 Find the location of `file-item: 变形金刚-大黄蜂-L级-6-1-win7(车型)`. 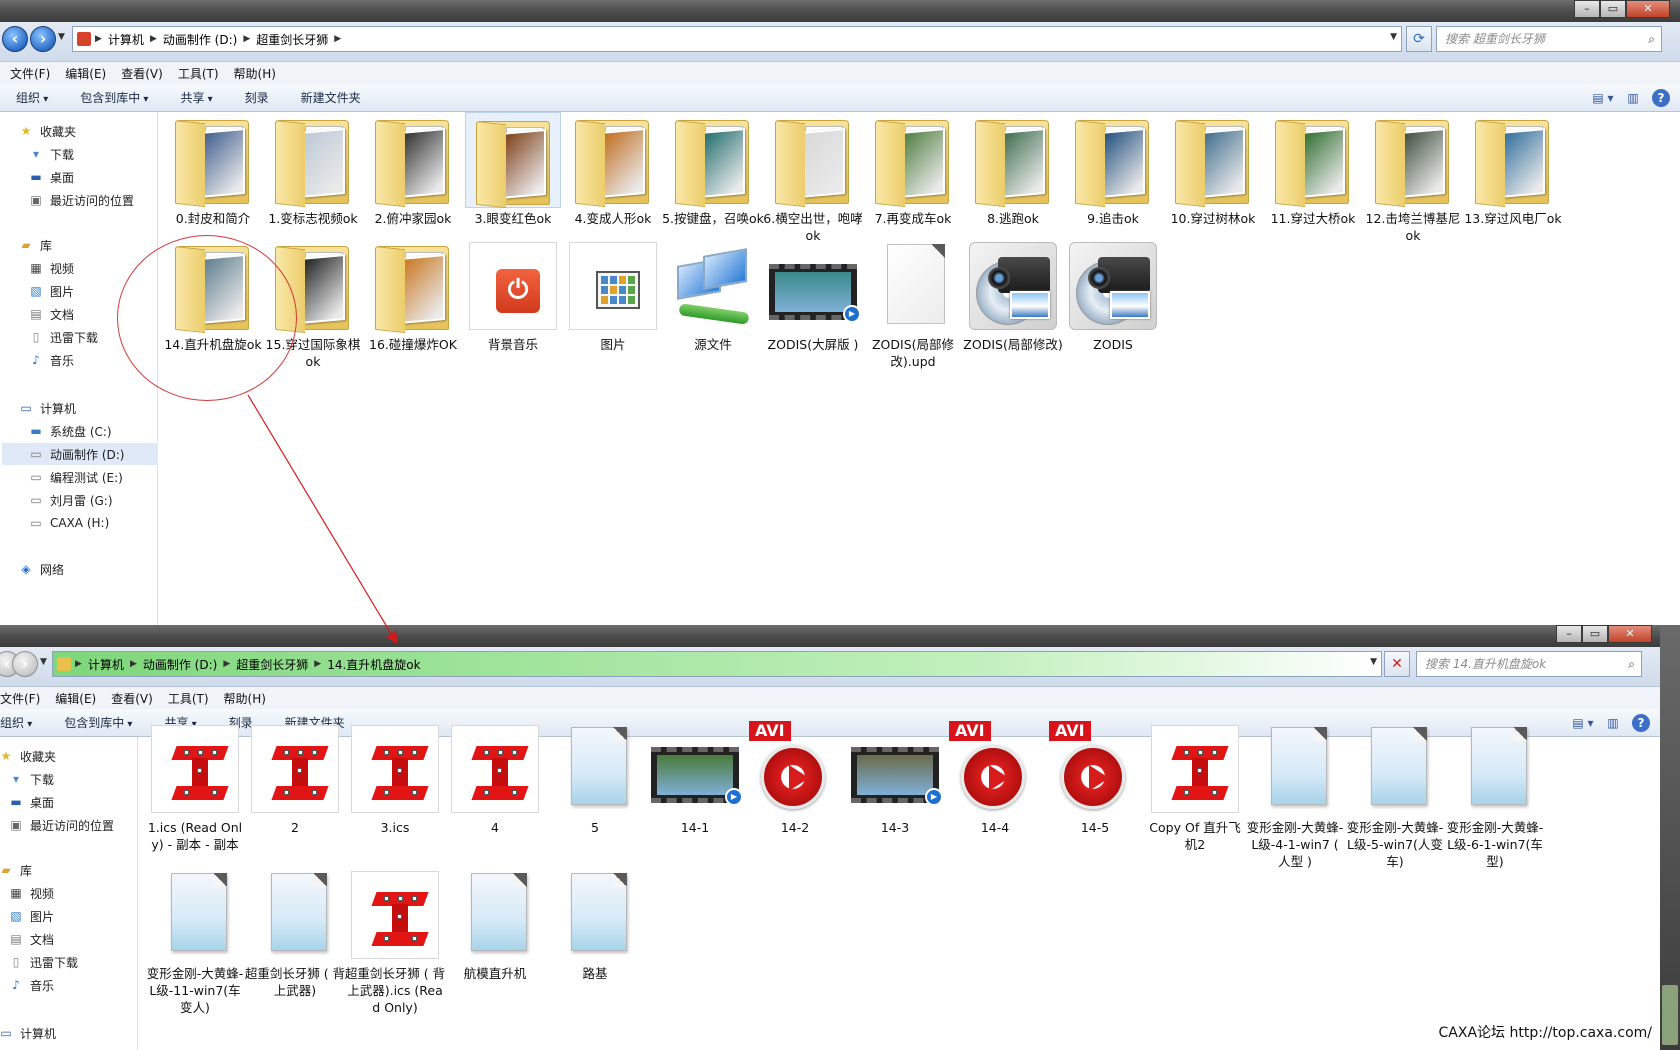

file-item: 变形金刚-大黄蜂-L级-6-1-win7(车型) is located at coordinates (1495, 795).